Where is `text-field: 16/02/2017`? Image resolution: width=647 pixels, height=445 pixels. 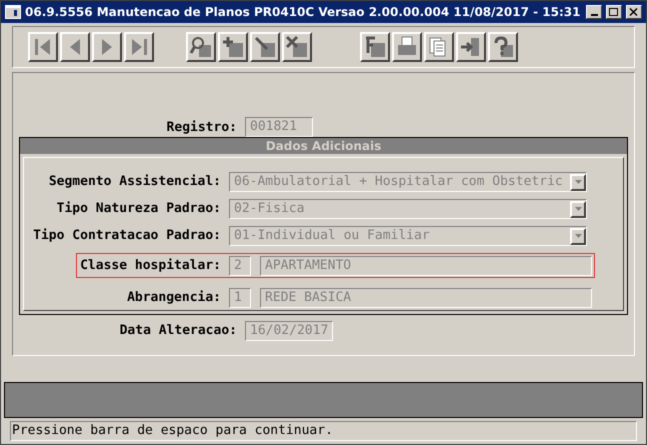 text-field: 16/02/2017 is located at coordinates (289, 331).